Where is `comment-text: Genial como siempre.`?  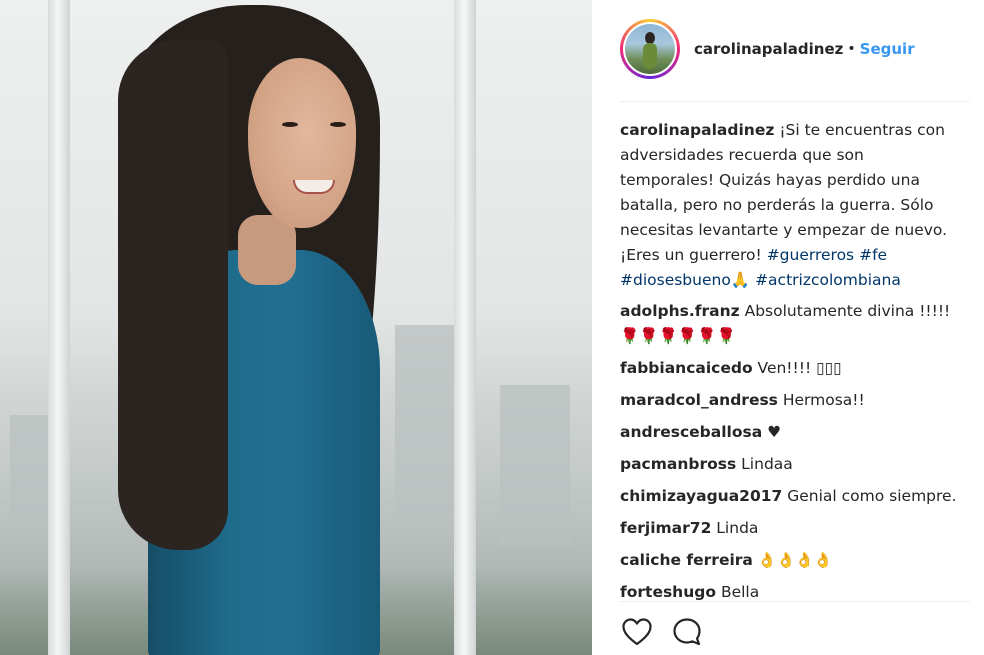 comment-text: Genial como siempre. is located at coordinates (872, 496).